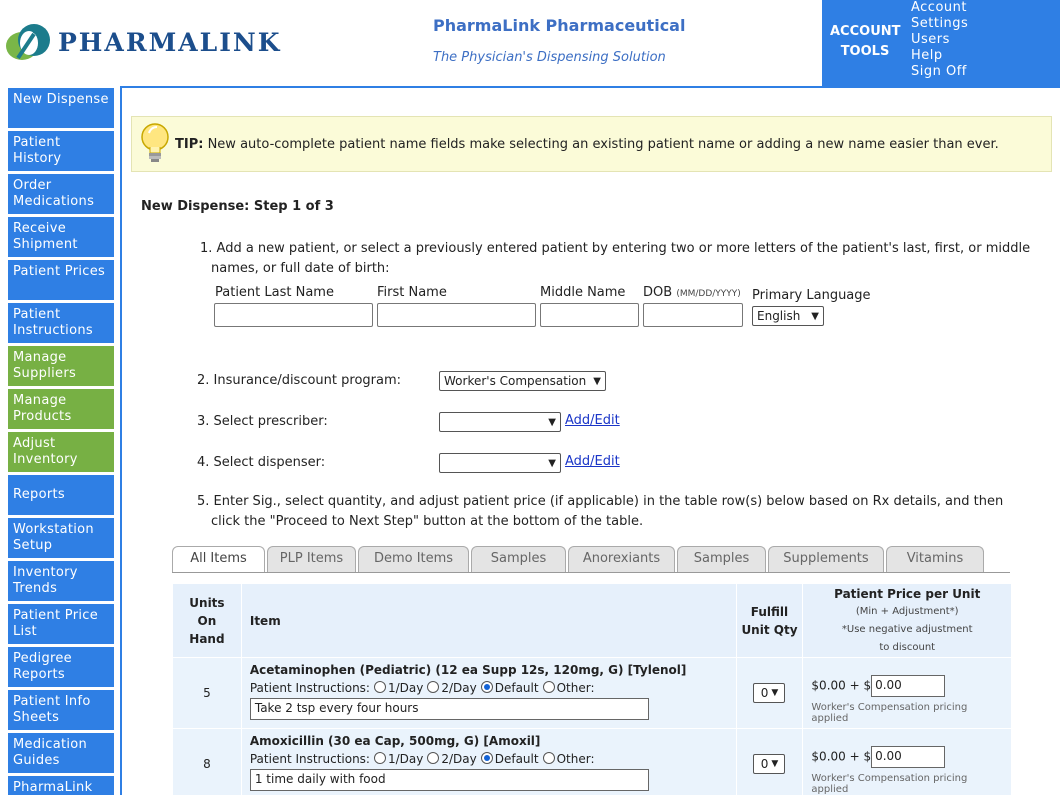  I want to click on sidebar-item-new-dispense: New Dispense, so click(61, 108).